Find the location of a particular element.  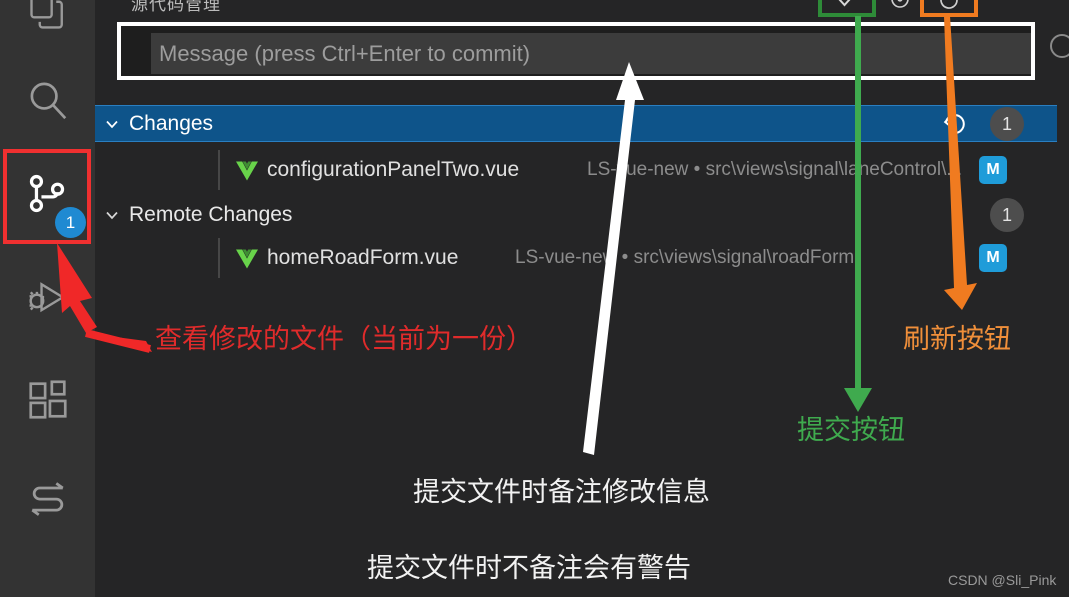

search-icon is located at coordinates (48, 100).